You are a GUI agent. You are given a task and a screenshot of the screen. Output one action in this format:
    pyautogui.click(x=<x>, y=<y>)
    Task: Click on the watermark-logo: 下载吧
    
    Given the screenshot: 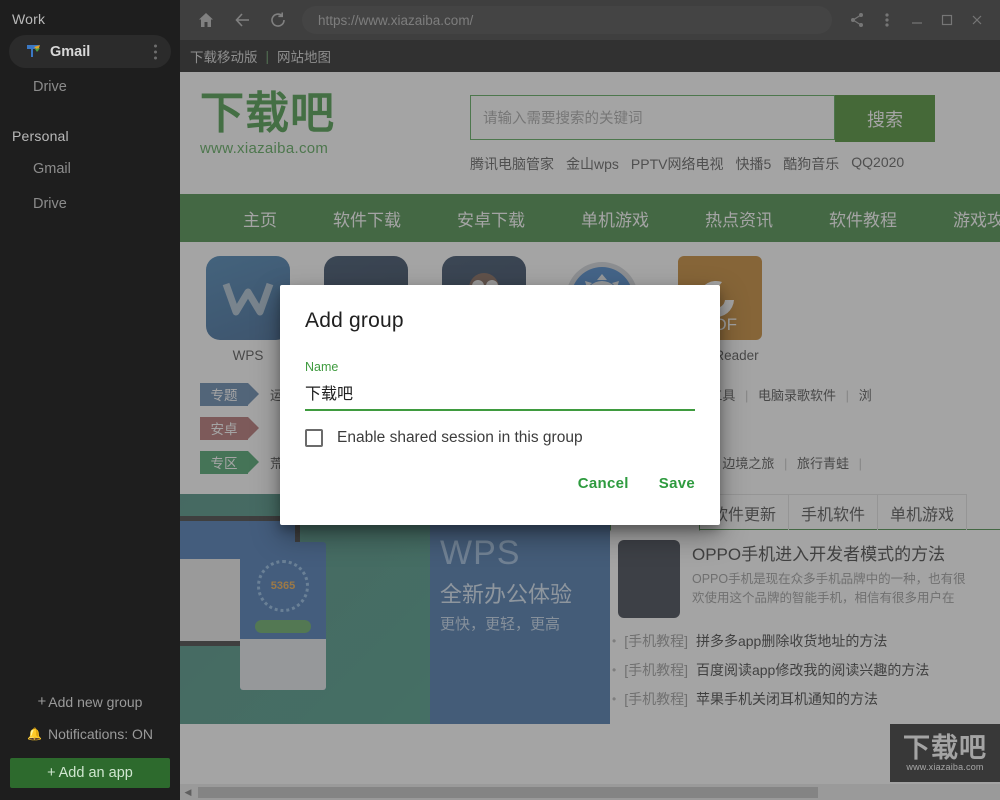 What is the action you would take?
    pyautogui.click(x=945, y=748)
    